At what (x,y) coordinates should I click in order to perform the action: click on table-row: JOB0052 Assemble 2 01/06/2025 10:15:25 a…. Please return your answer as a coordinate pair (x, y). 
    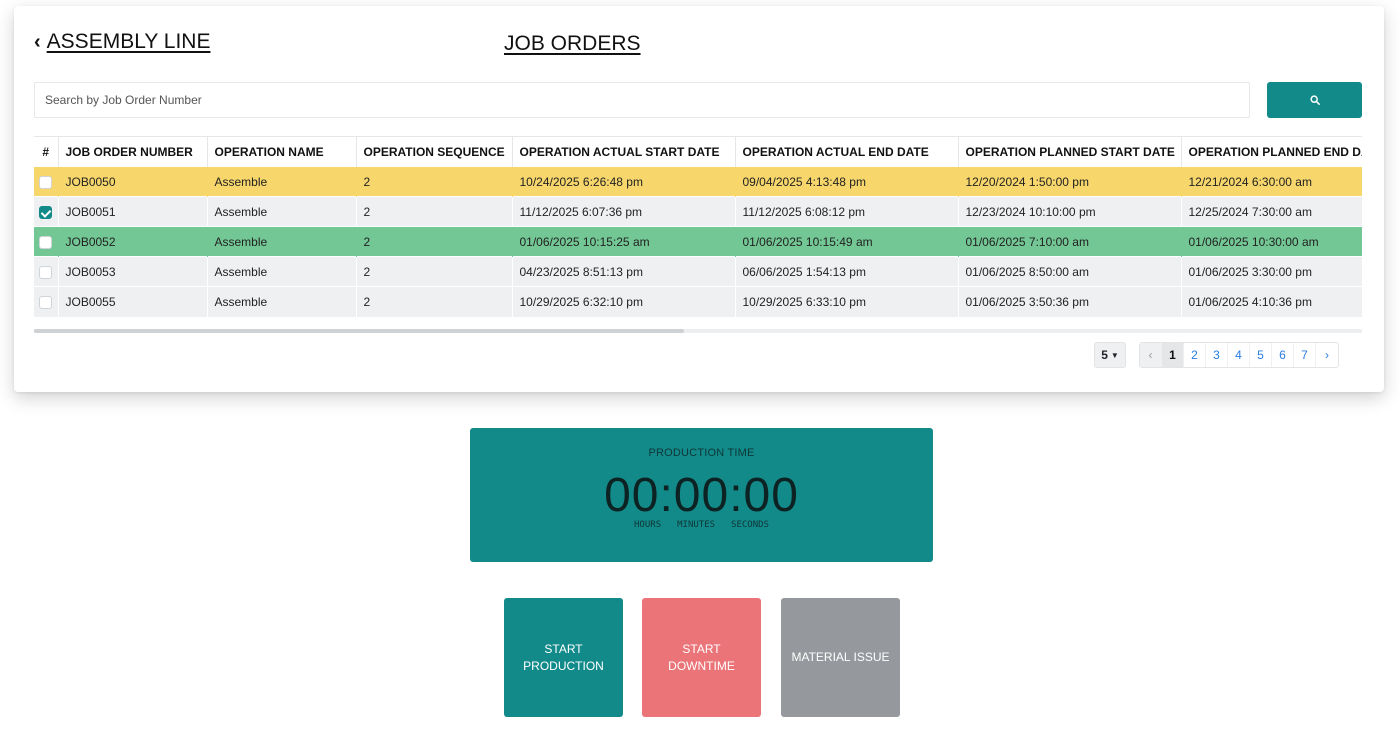
    Looking at the image, I should click on (698, 241).